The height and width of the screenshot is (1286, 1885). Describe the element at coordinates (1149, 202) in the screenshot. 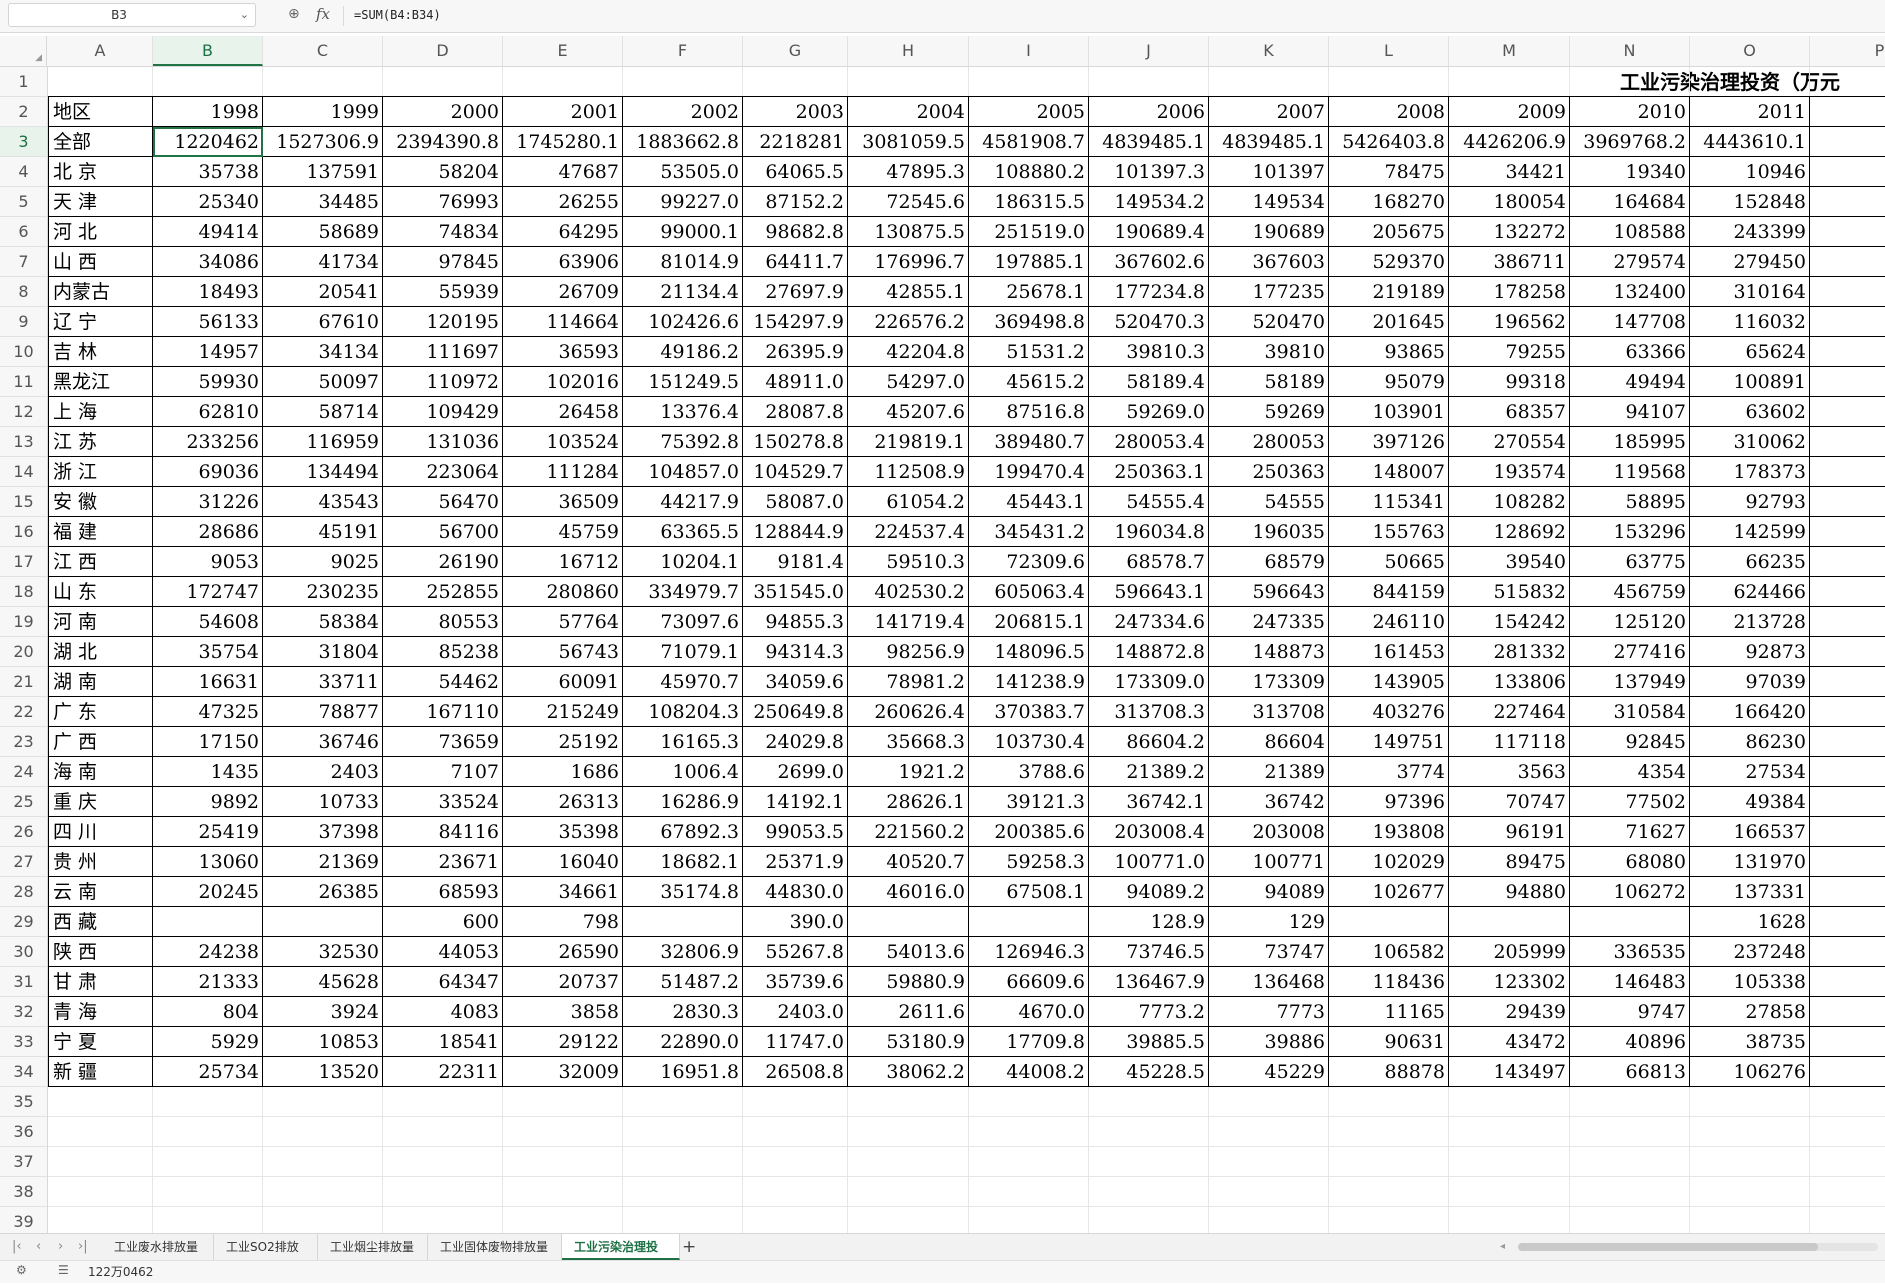

I see `data-cell: 149534.2` at that location.